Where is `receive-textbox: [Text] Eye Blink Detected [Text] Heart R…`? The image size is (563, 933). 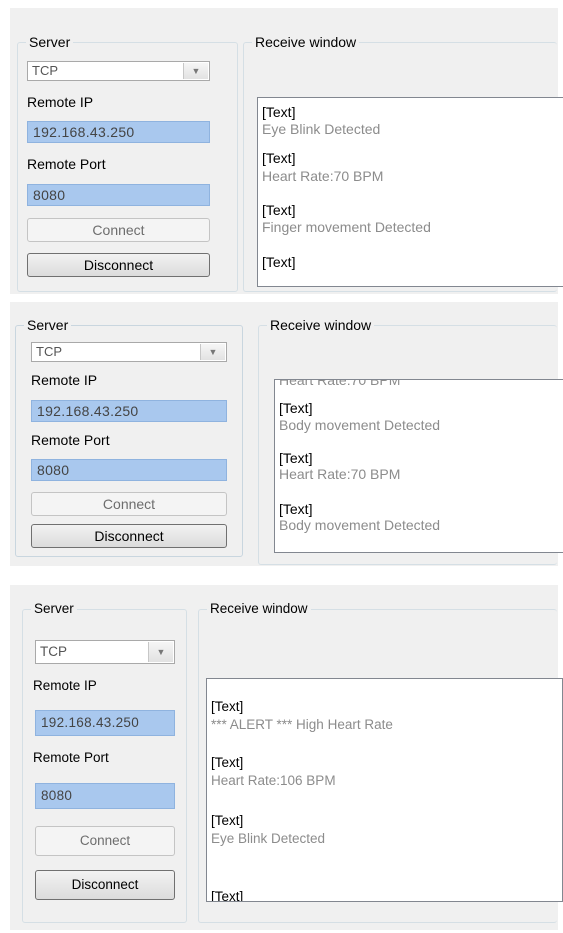 receive-textbox: [Text] Eye Blink Detected [Text] Heart R… is located at coordinates (410, 192).